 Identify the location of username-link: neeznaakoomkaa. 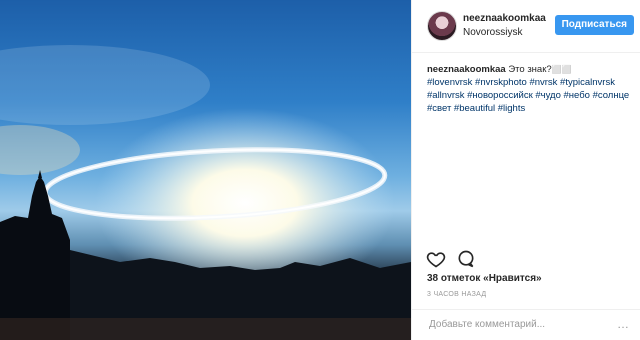
(504, 18).